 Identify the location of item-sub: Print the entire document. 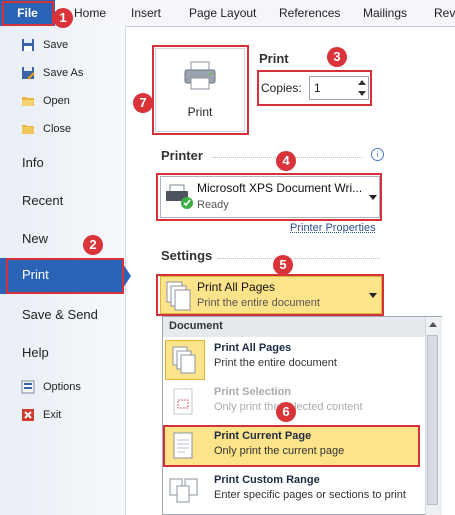
(275, 363).